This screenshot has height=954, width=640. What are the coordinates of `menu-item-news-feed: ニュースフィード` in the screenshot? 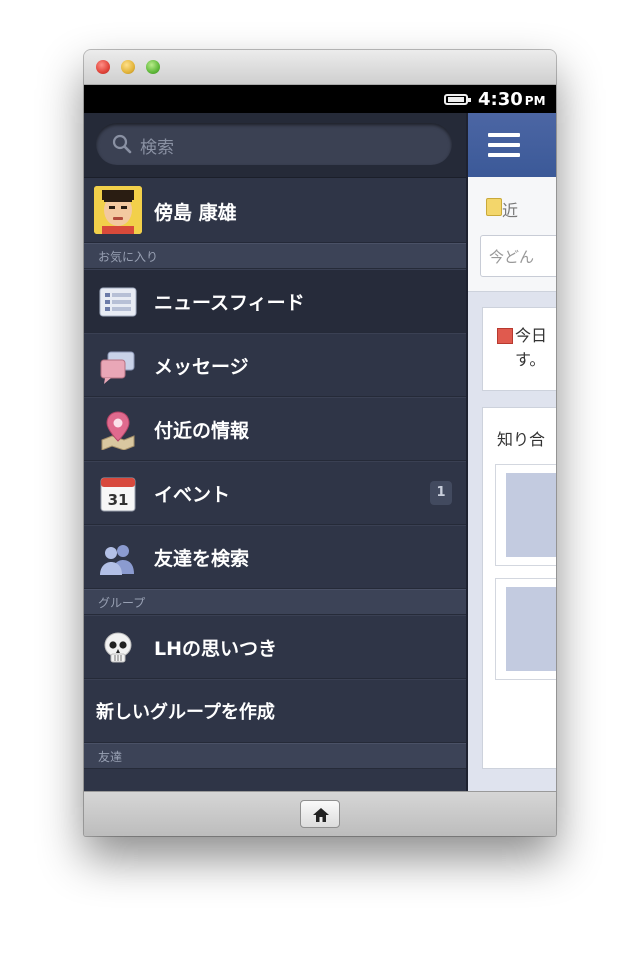 It's located at (275, 301).